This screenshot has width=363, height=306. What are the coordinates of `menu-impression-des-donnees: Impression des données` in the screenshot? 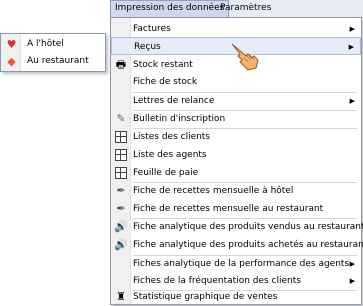 It's located at (170, 8).